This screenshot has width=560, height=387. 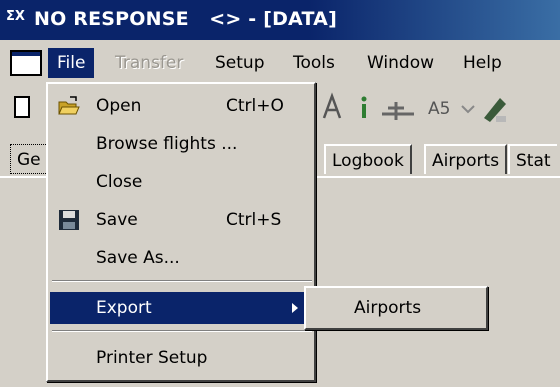 I want to click on tab-logbook: Logbook, so click(x=368, y=159).